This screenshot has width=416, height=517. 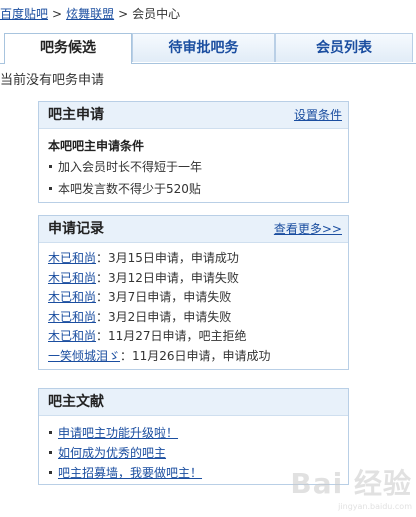 I want to click on breadcrumb-forum-link: 炫舞联盟, so click(x=90, y=14).